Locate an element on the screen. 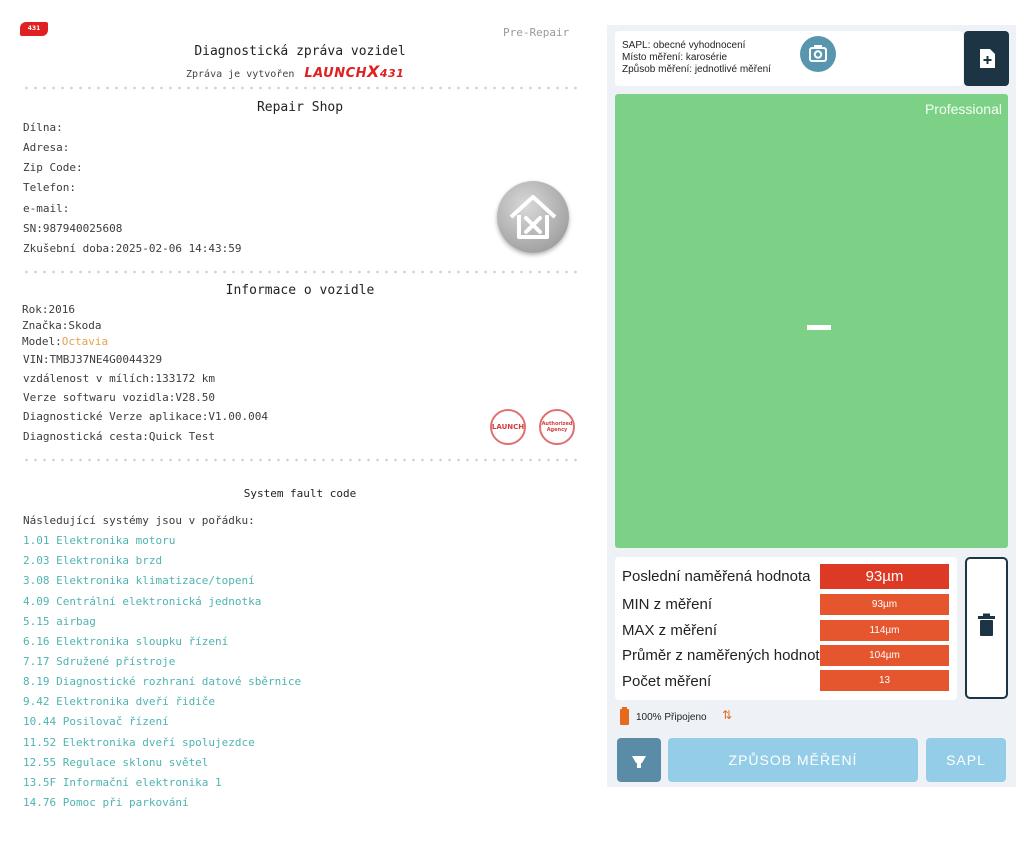 Image resolution: width=1024 pixels, height=845 pixels. vehicle-make: Značka:Skoda is located at coordinates (62, 325).